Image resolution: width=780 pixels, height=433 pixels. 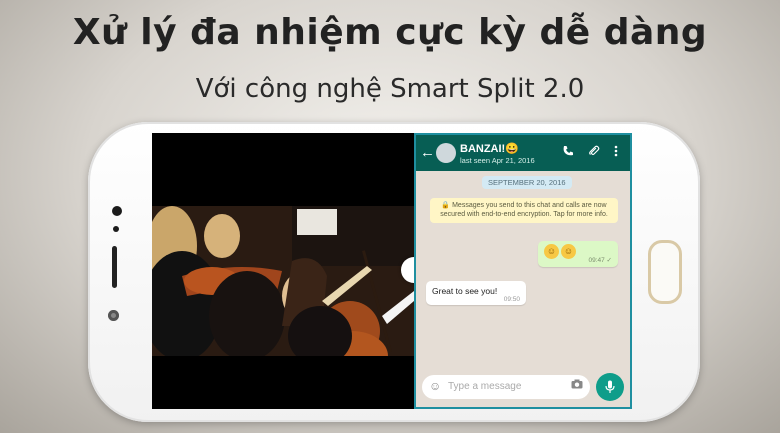 What do you see at coordinates (446, 153) in the screenshot?
I see `avatar` at bounding box center [446, 153].